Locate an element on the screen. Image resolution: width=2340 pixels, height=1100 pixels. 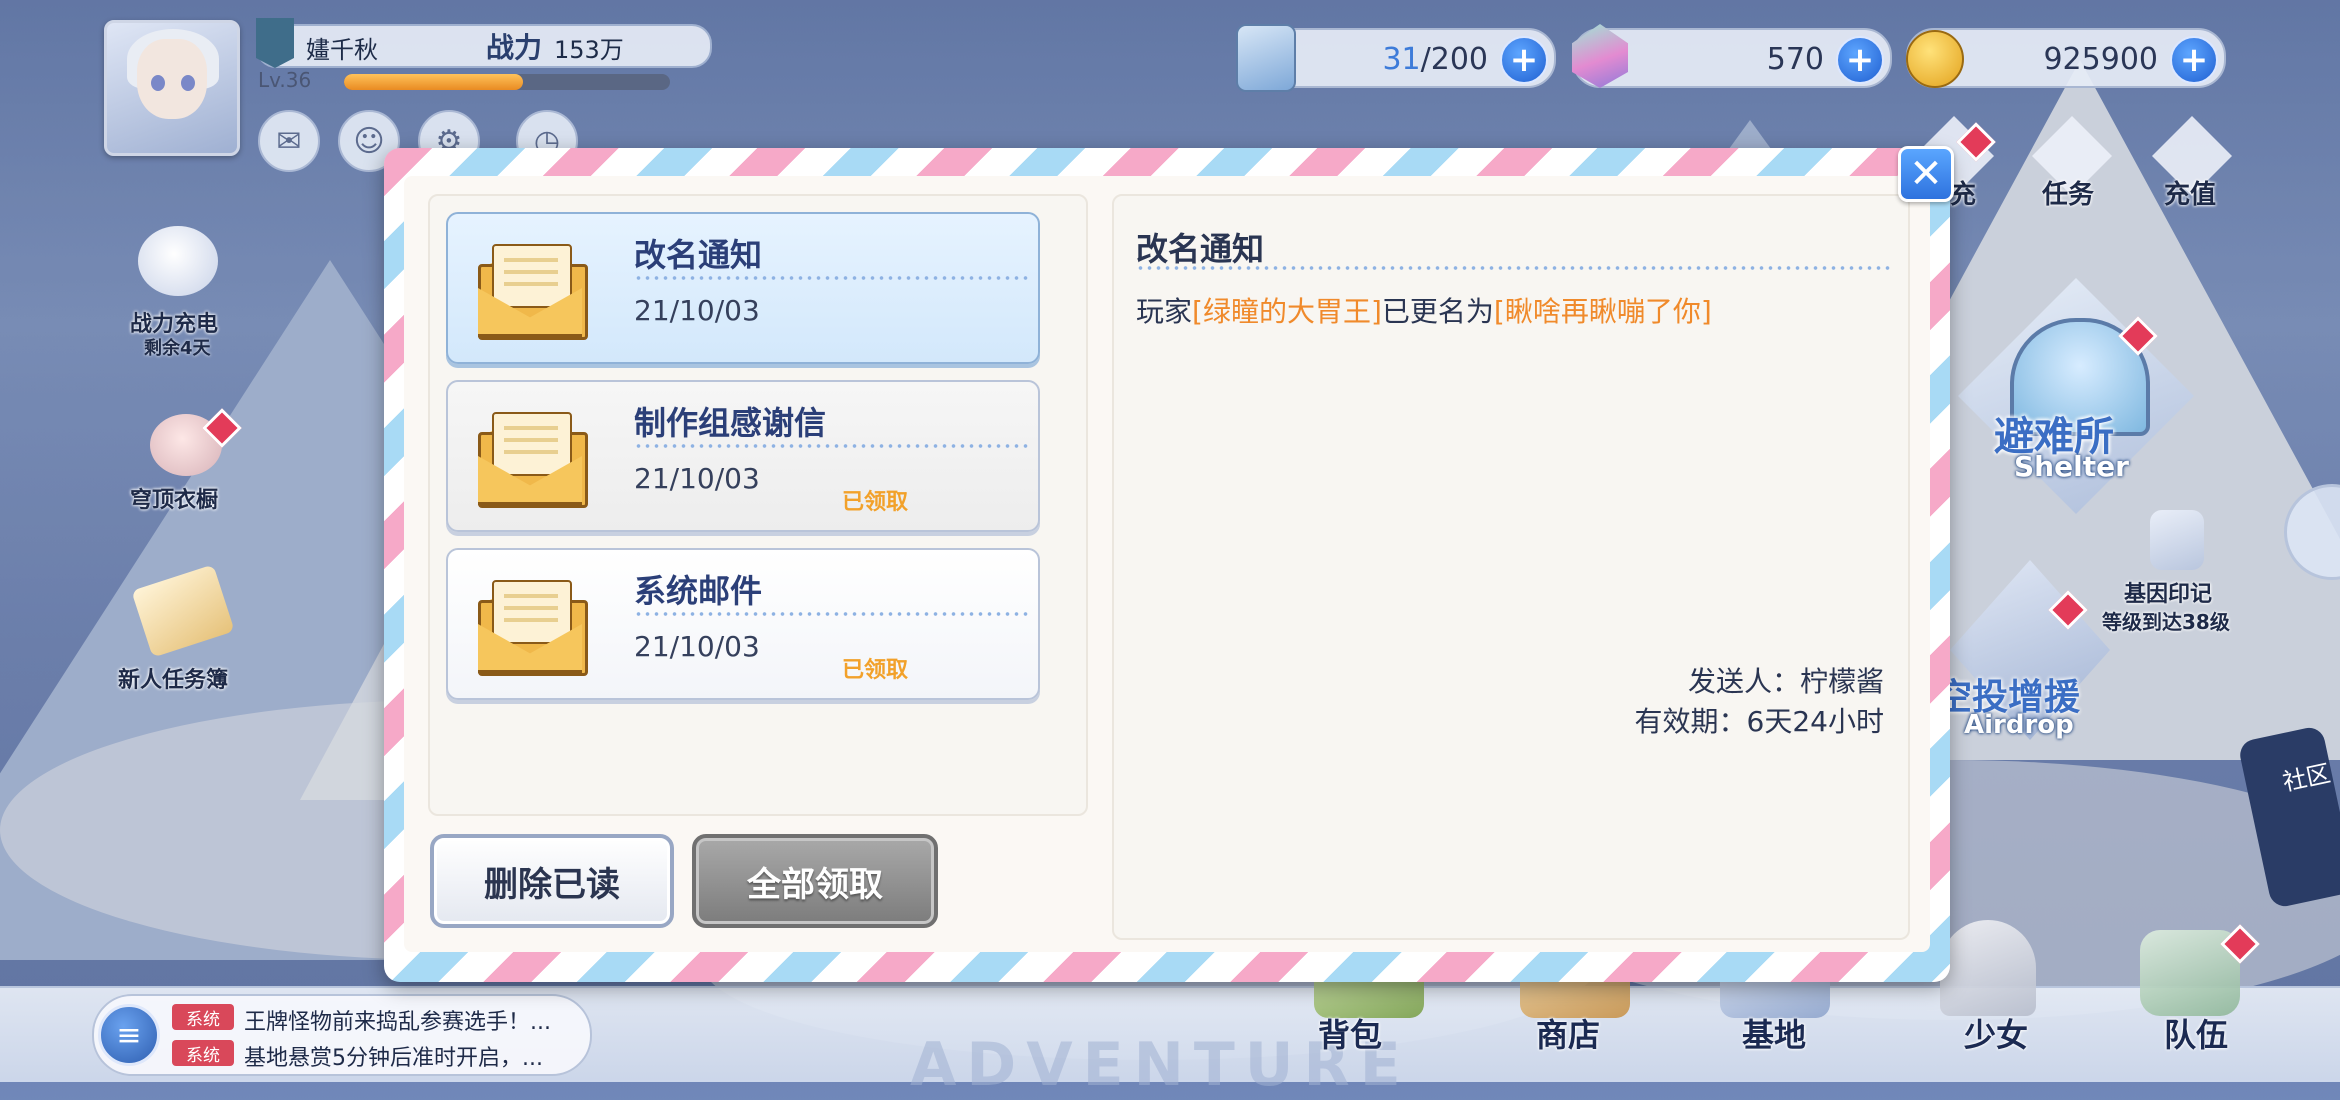
exp-bar-fill is located at coordinates (434, 82).